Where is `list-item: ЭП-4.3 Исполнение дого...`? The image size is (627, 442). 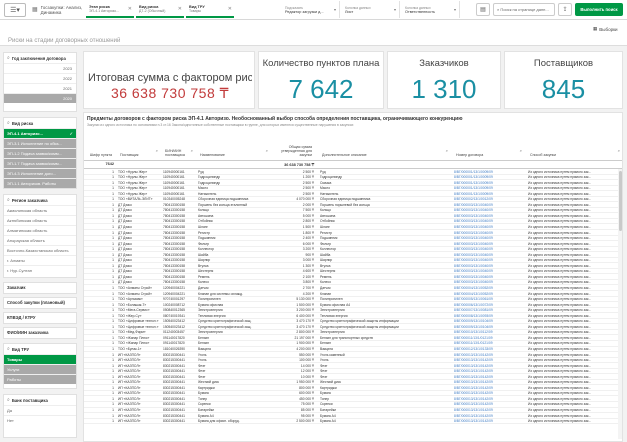
list-item: ЭП-4.3 Исполнение дого... is located at coordinates (40, 173).